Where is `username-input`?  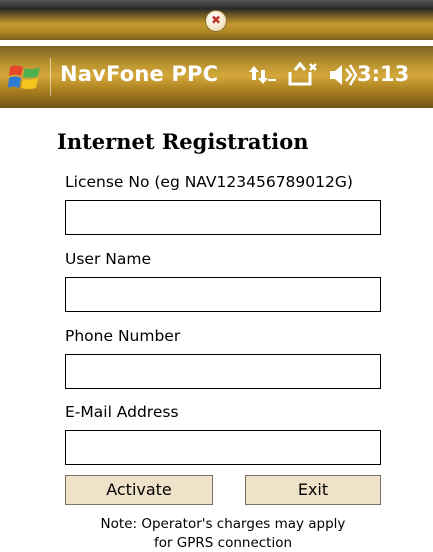
username-input is located at coordinates (223, 294).